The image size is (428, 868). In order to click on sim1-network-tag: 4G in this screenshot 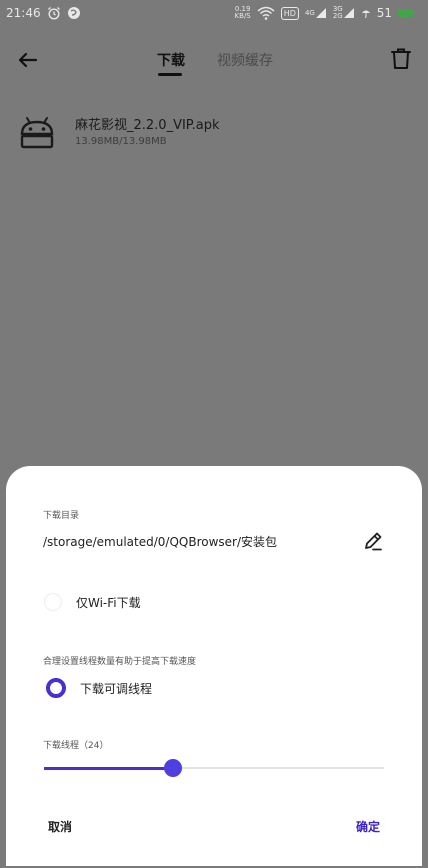, I will do `click(309, 12)`.